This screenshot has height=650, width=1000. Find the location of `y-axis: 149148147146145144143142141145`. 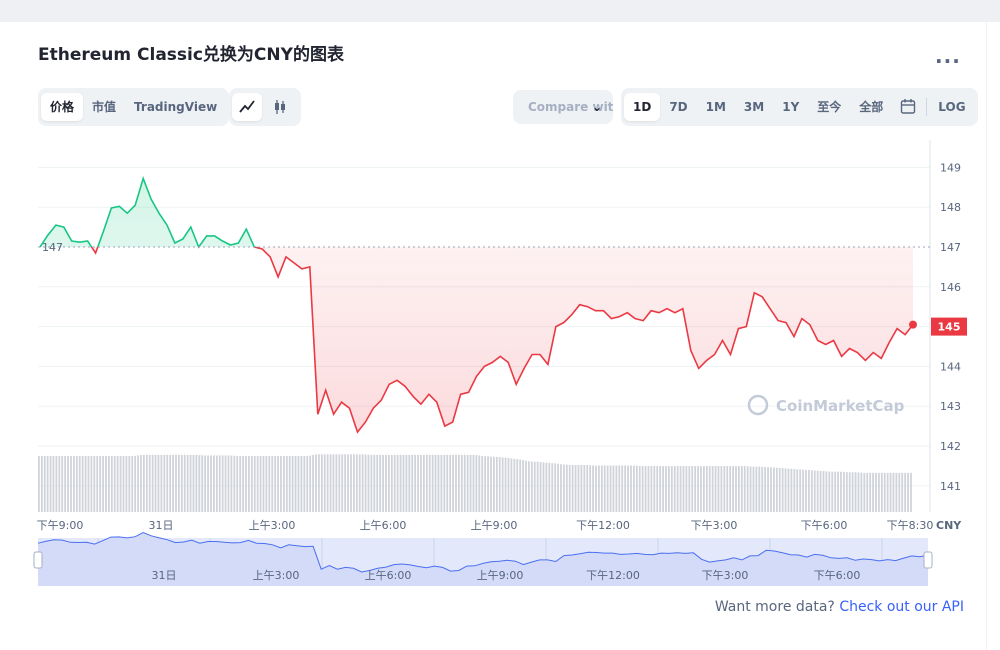

y-axis: 149148147146145144143142141145 is located at coordinates (949, 327).